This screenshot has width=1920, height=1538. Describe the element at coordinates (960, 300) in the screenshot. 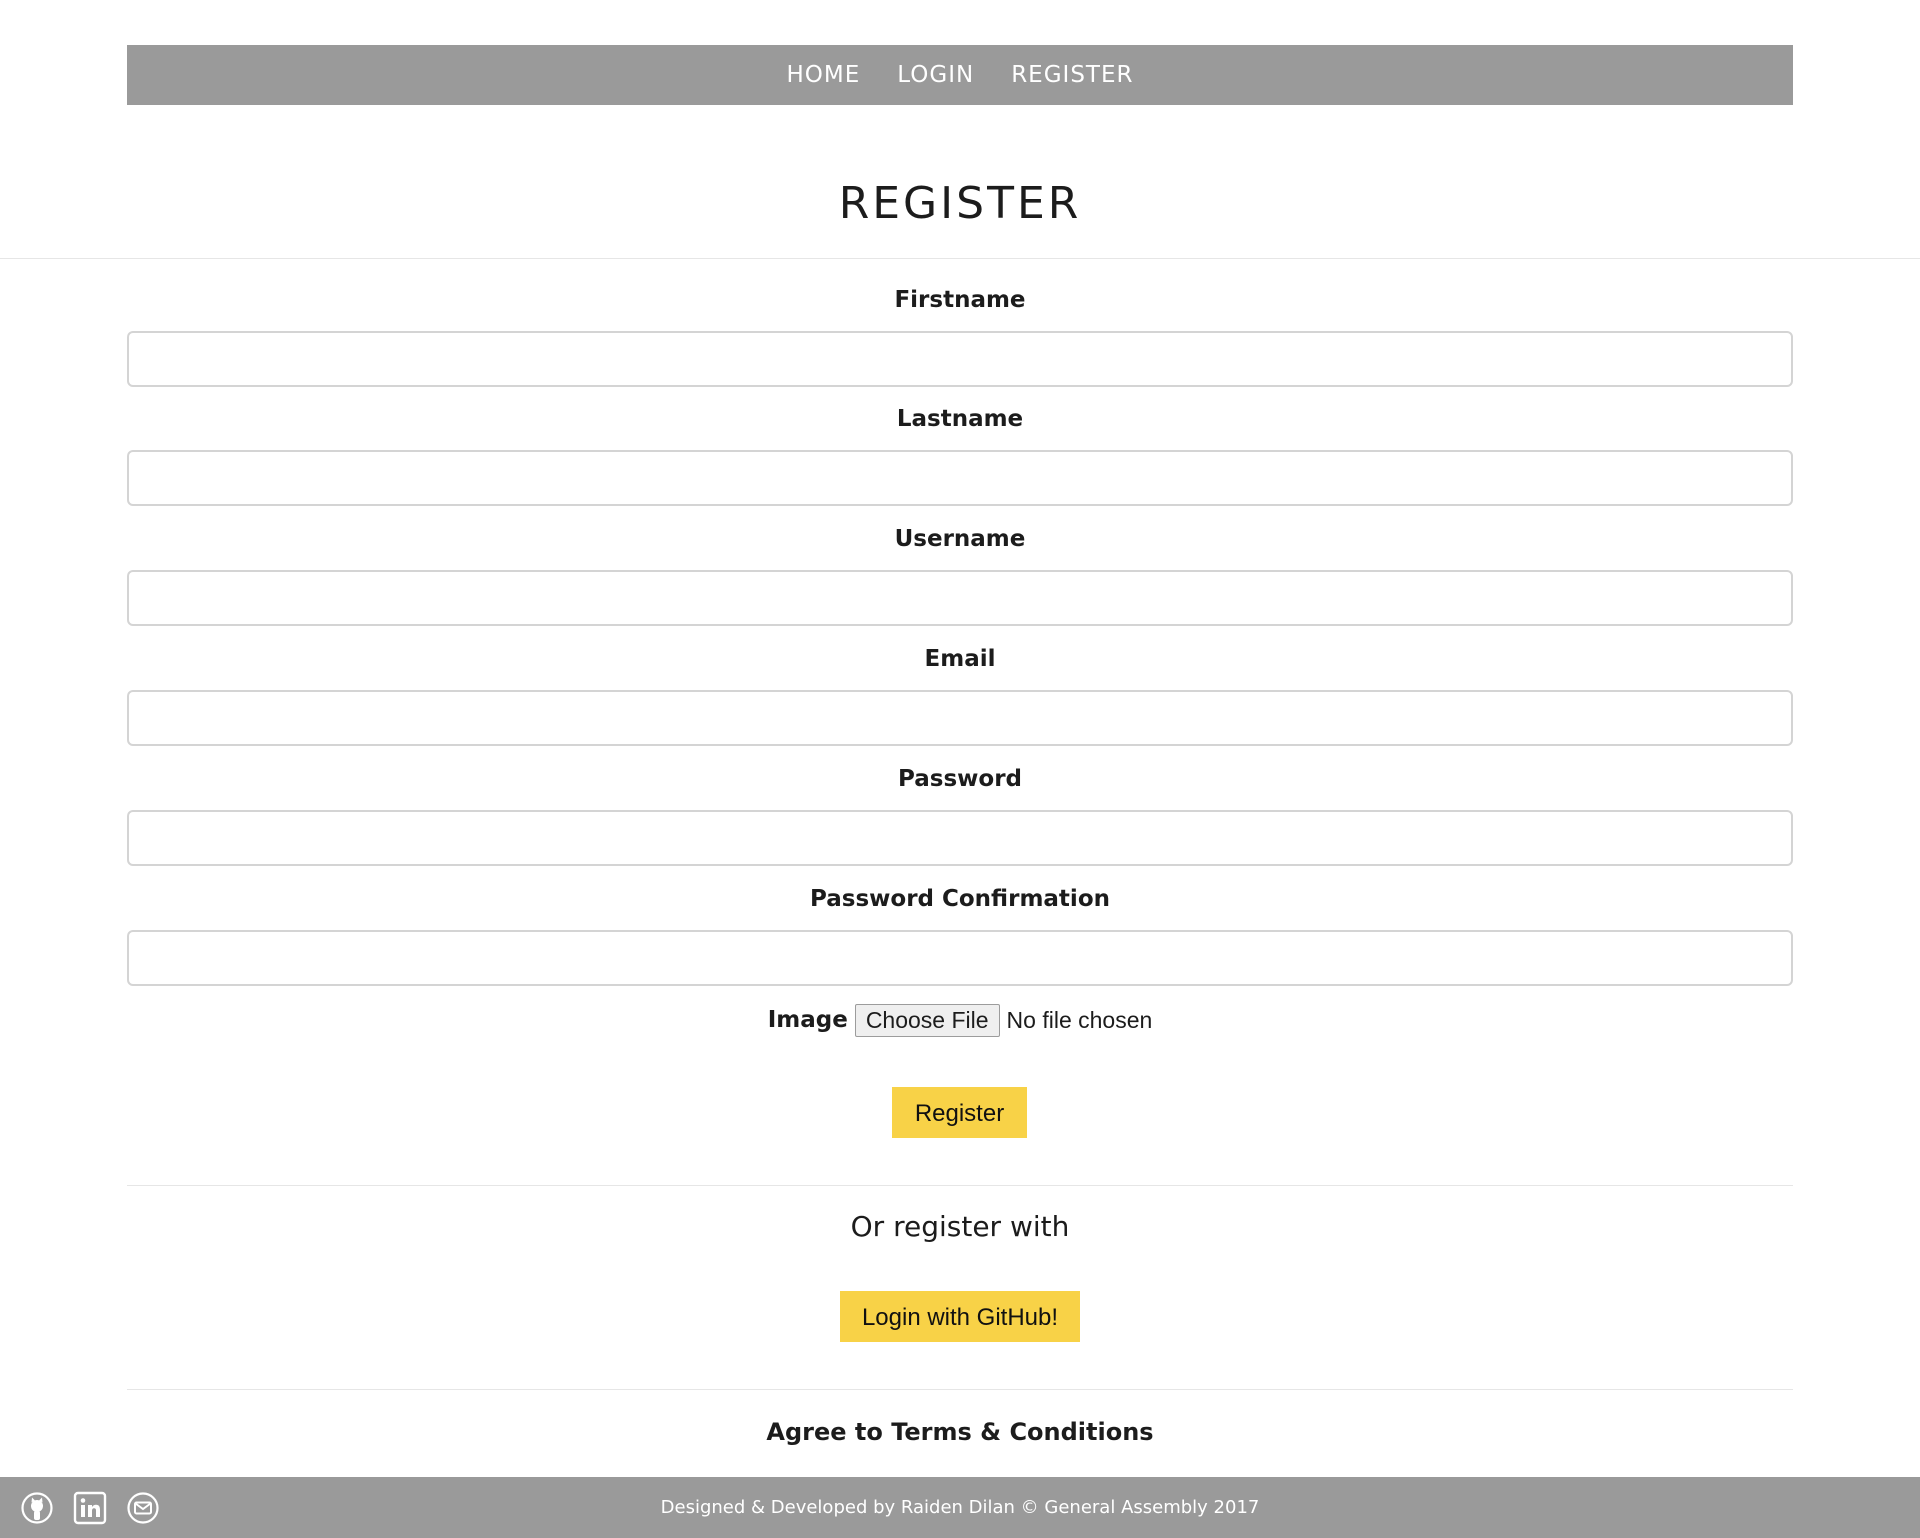

I see `firstname-label: Firstname` at that location.